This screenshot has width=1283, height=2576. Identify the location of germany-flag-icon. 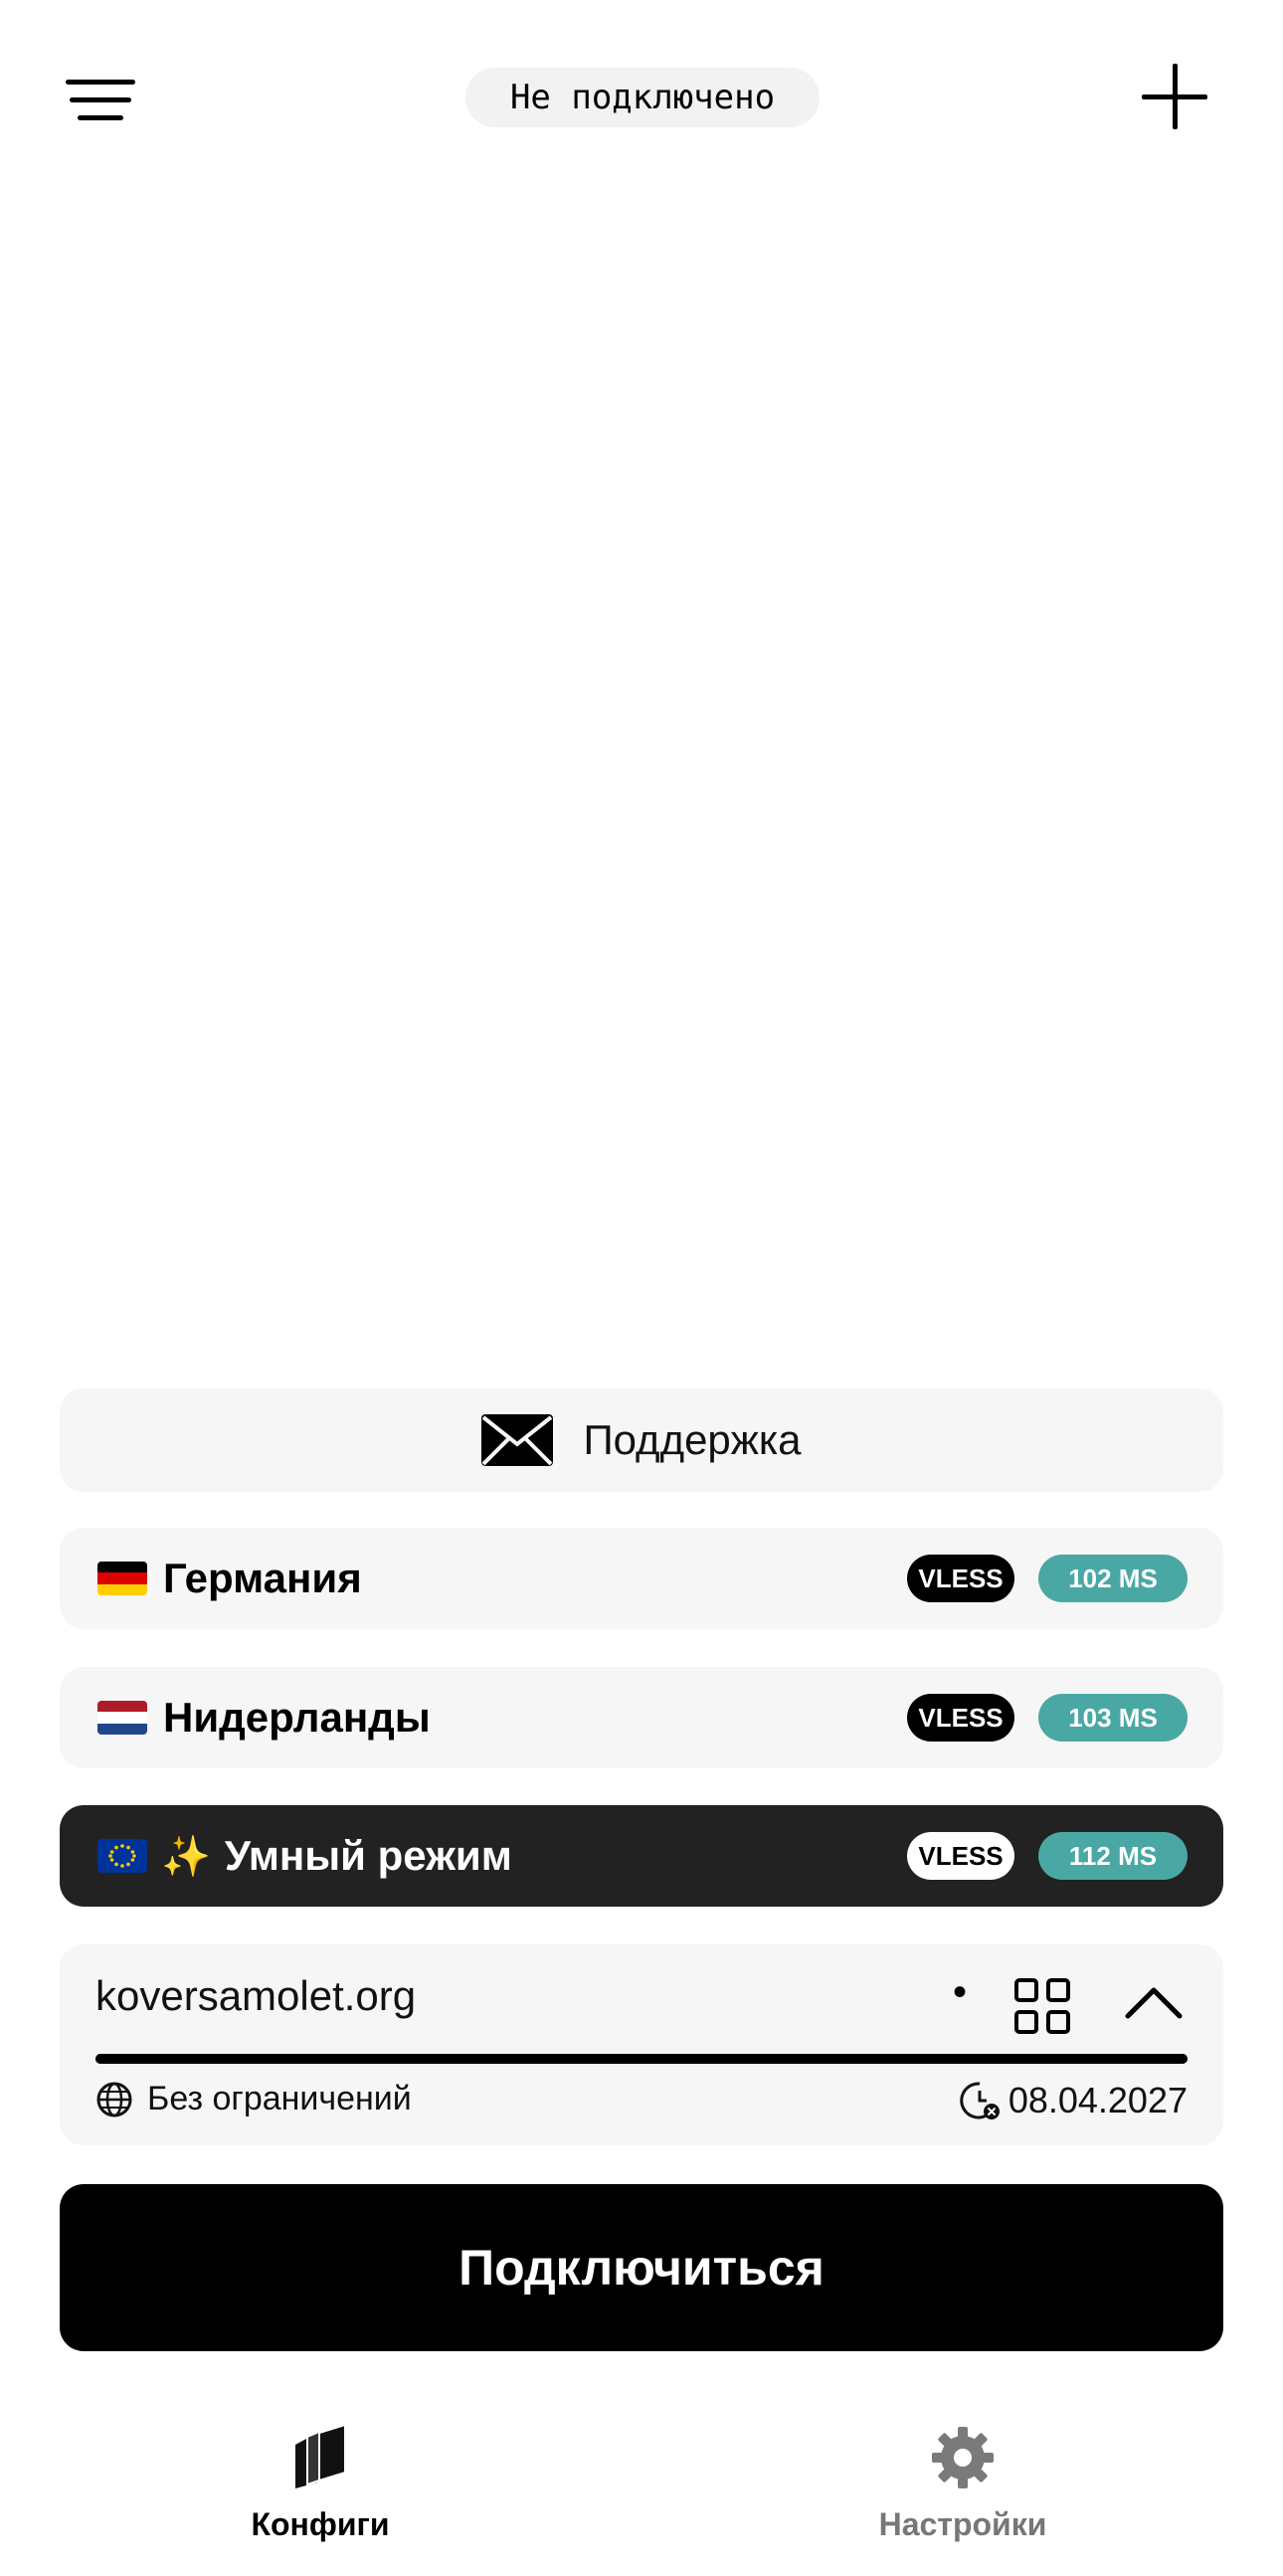
(122, 1578).